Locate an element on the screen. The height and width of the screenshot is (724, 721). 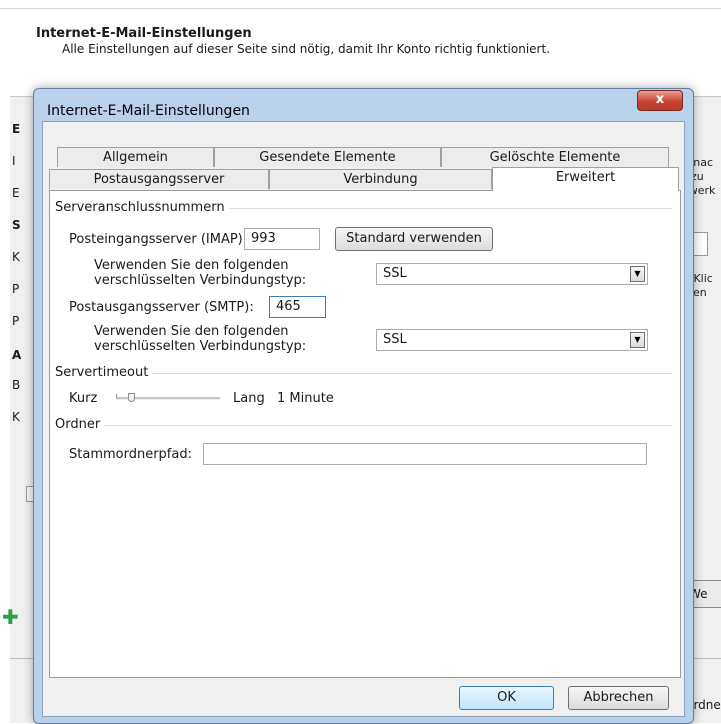
timeout-long-label: Lang is located at coordinates (249, 398).